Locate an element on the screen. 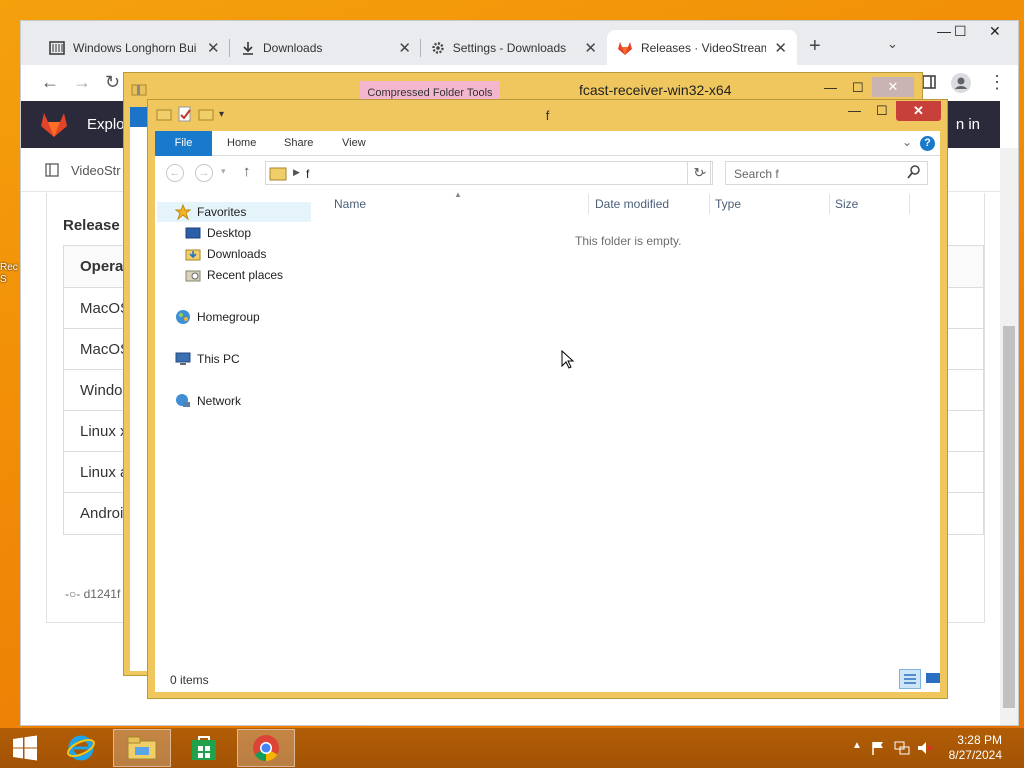 The image size is (1024, 768). network-icon is located at coordinates (183, 400).